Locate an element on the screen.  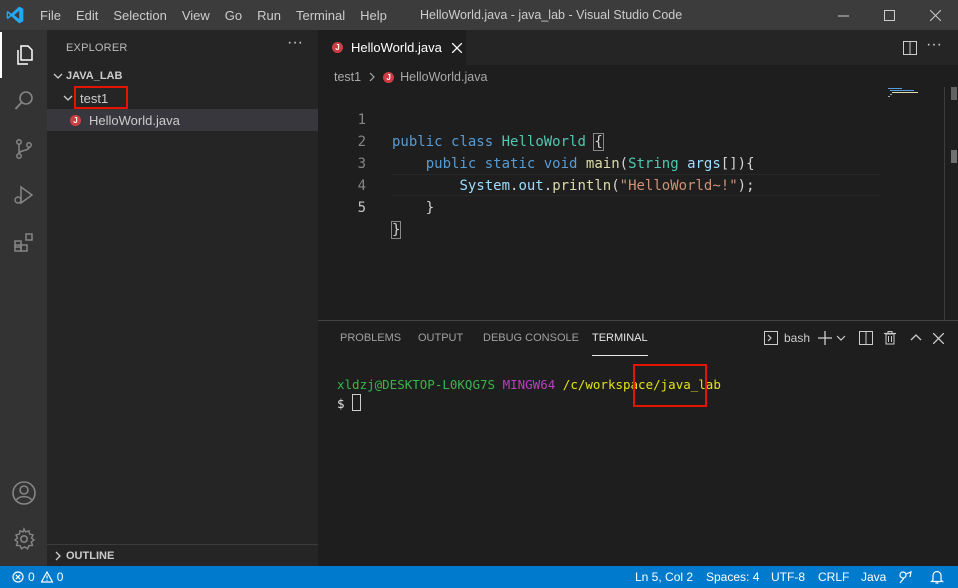
extensions-icon is located at coordinates (23, 242).